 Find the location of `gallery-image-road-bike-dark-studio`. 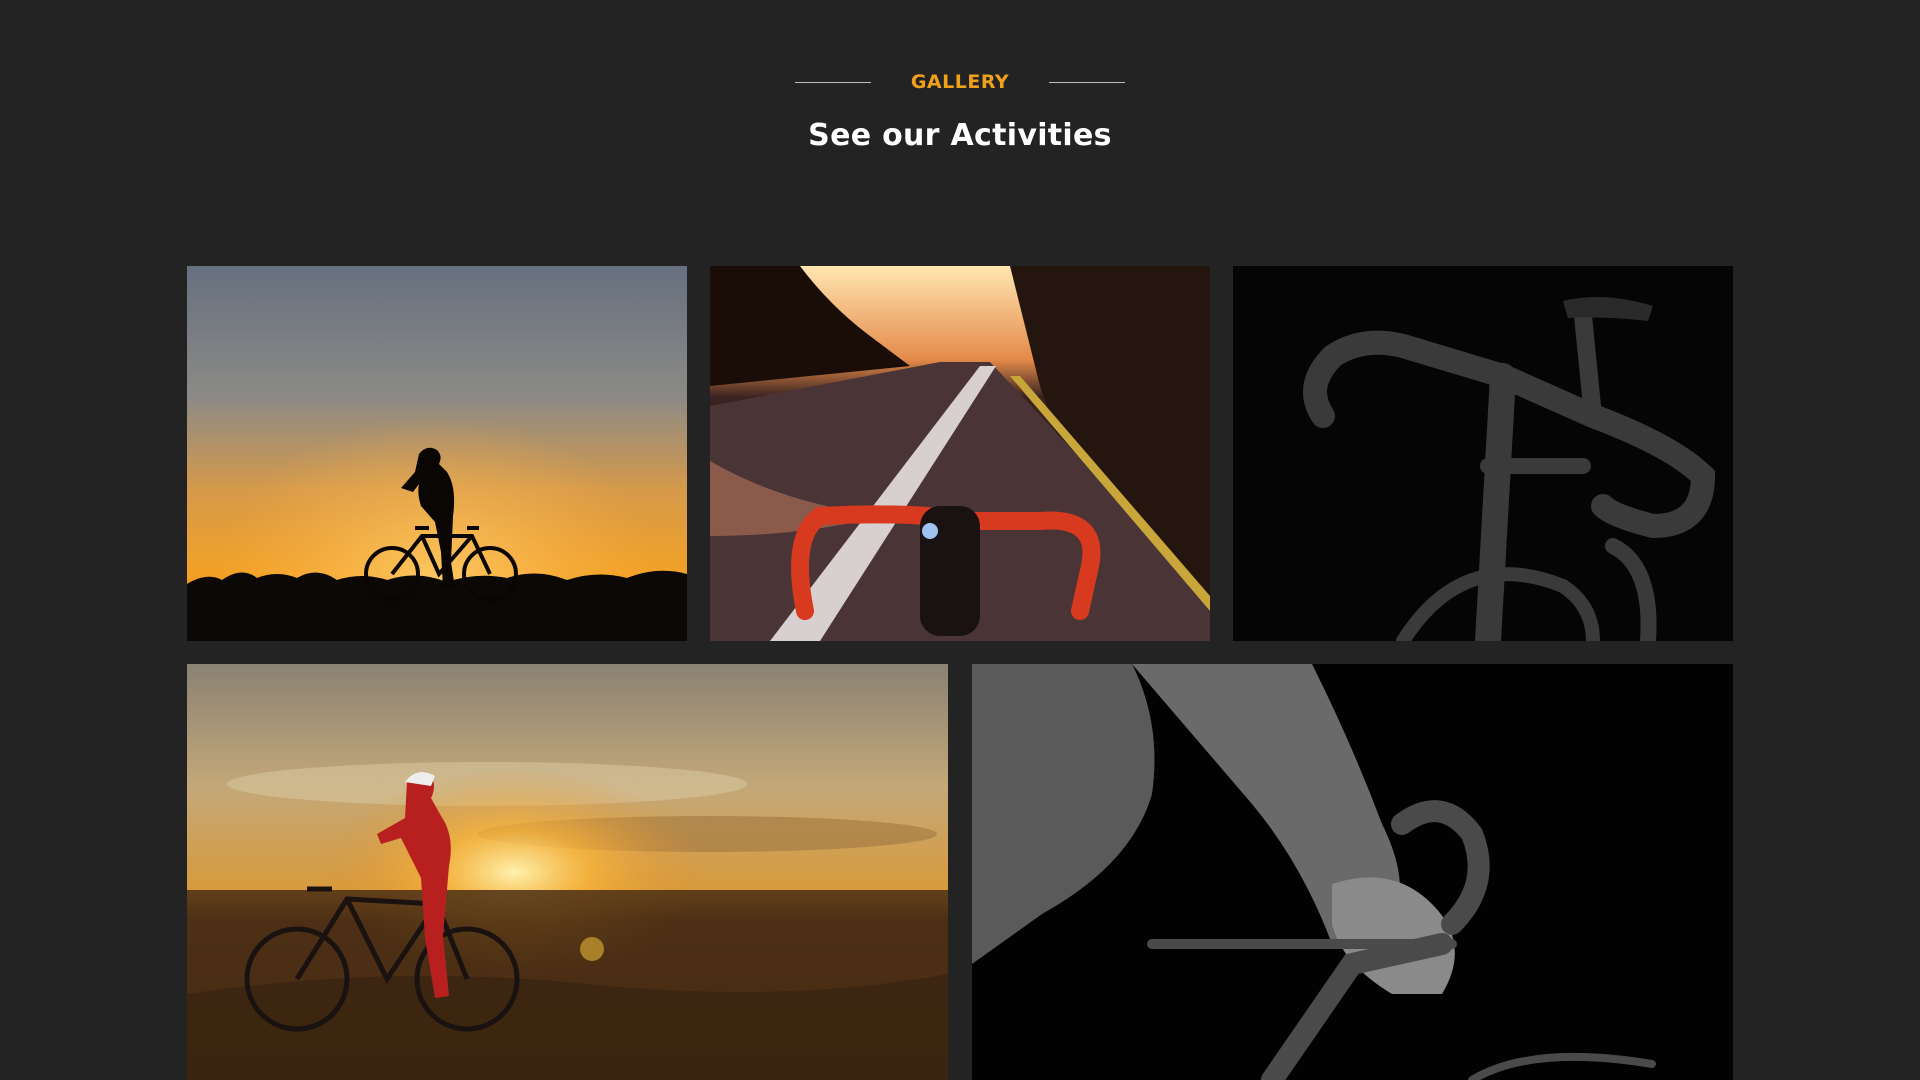

gallery-image-road-bike-dark-studio is located at coordinates (1483, 453).